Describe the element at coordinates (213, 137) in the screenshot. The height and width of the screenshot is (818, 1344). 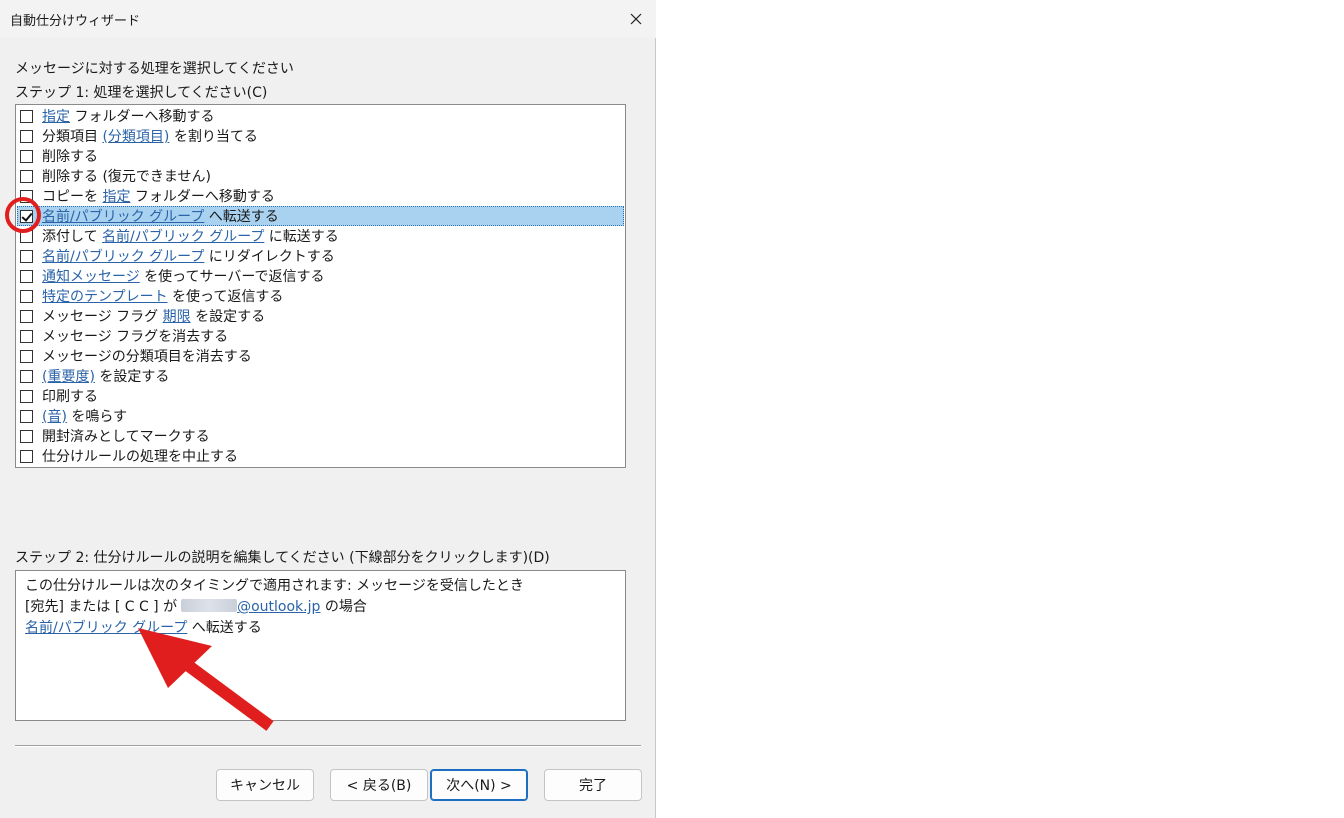
I see `action-text-suffix: を割り当てる` at that location.